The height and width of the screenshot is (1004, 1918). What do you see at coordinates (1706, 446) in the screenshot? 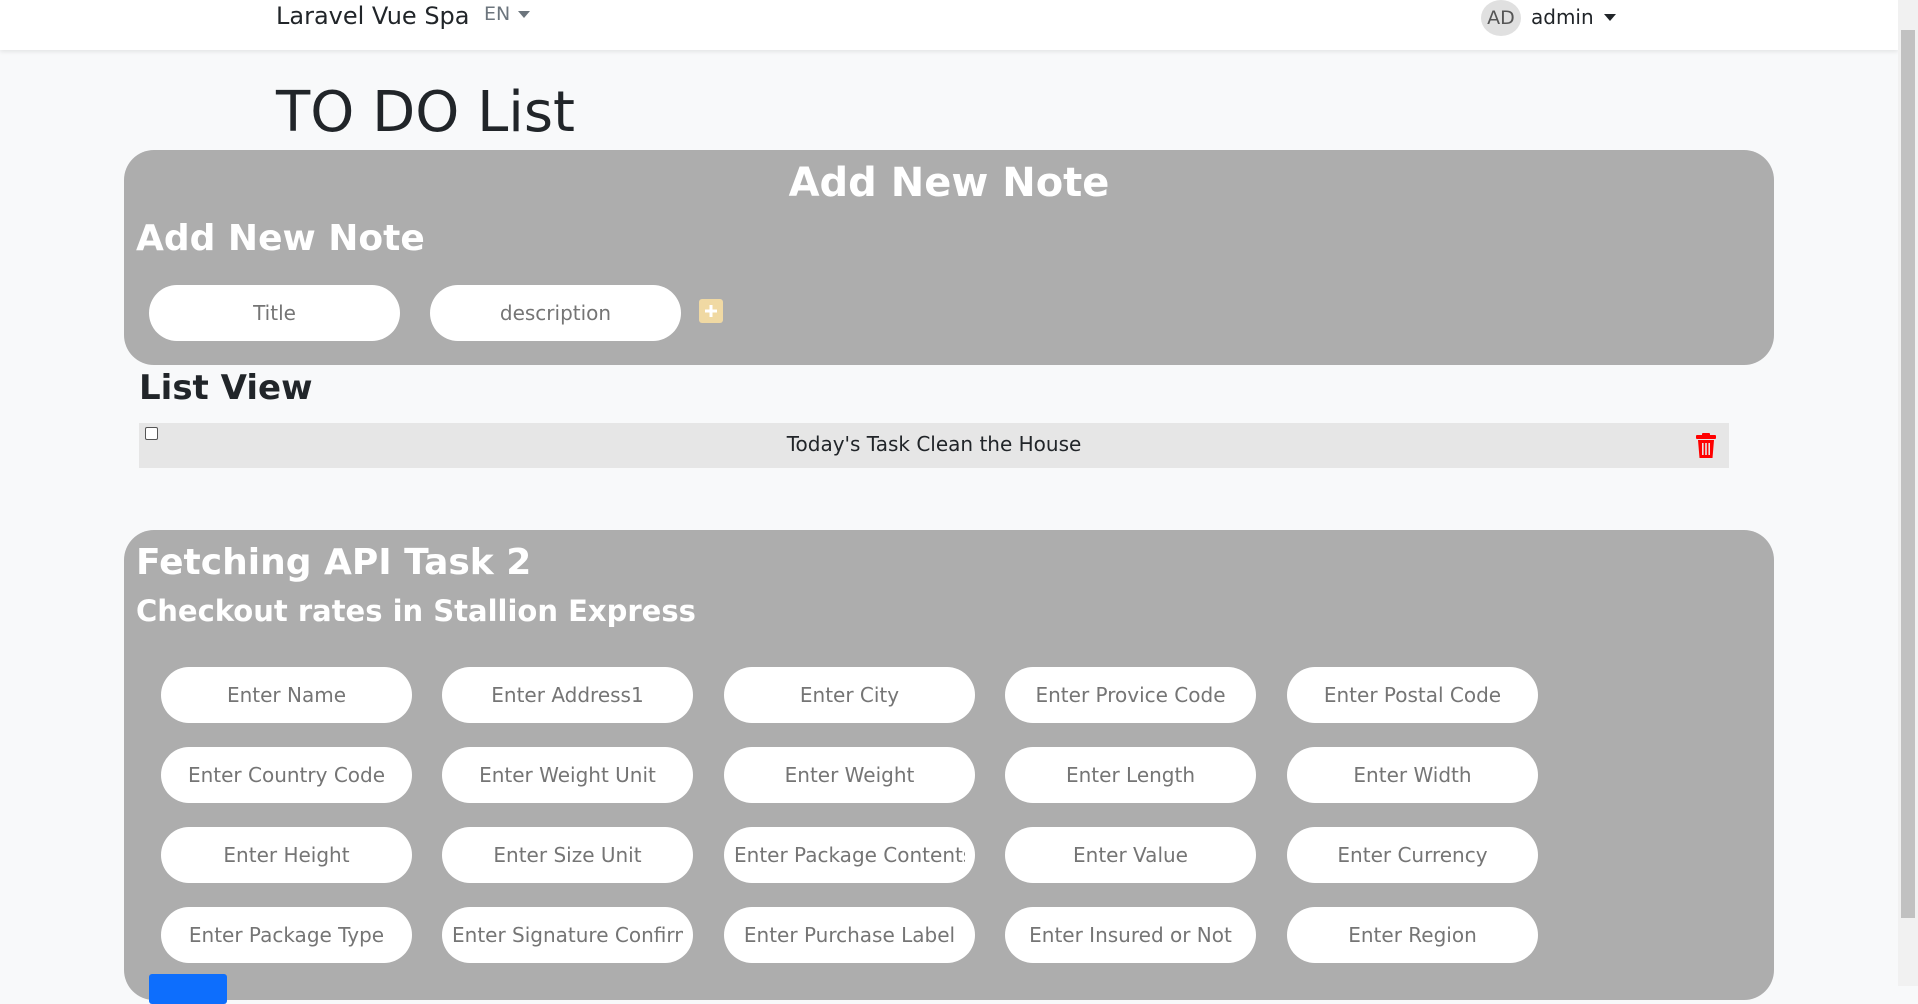
I see `trash-icon` at bounding box center [1706, 446].